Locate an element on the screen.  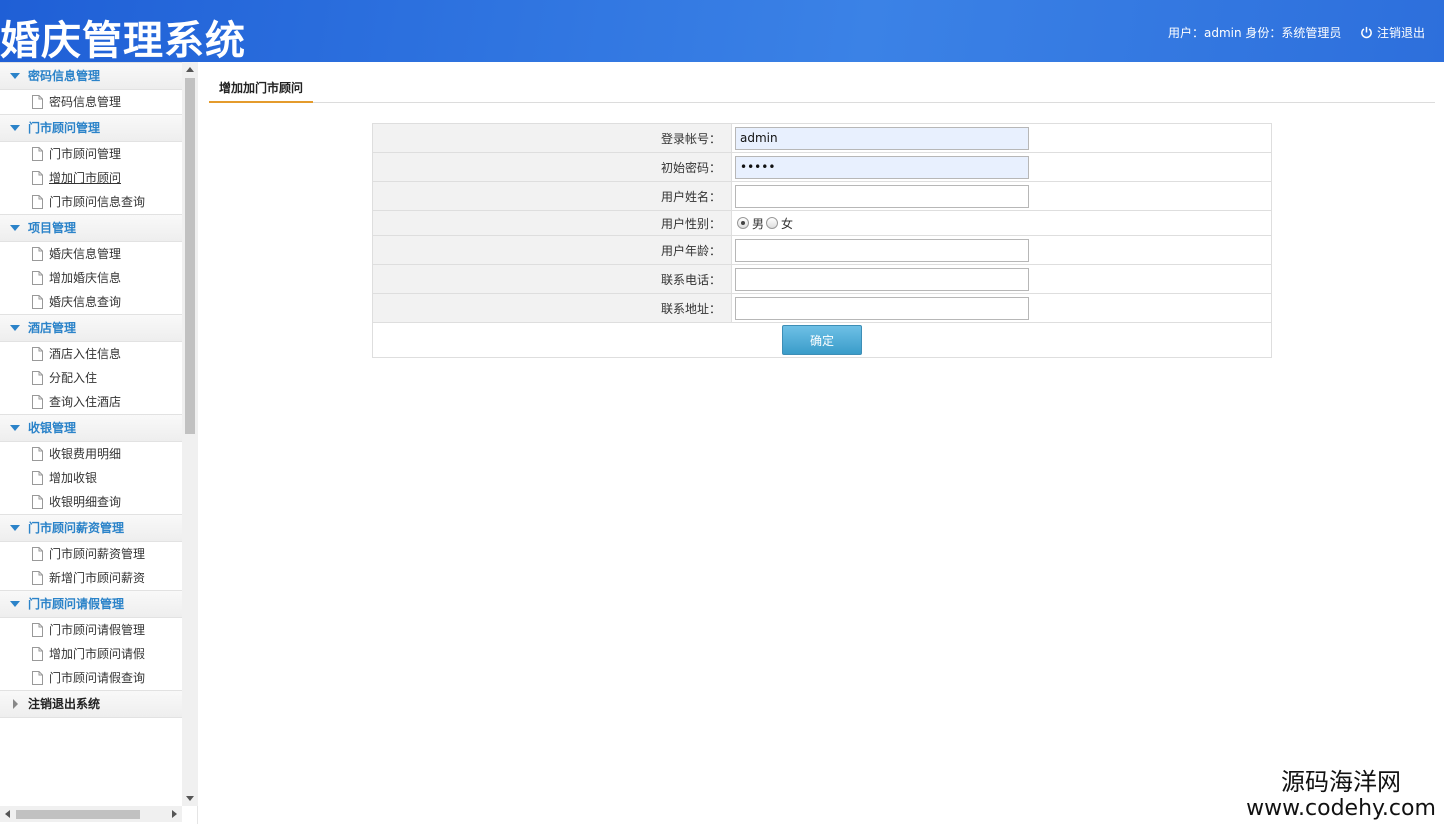
menu-item-leave-add: 增加门市顾问请假 is located at coordinates (91, 654).